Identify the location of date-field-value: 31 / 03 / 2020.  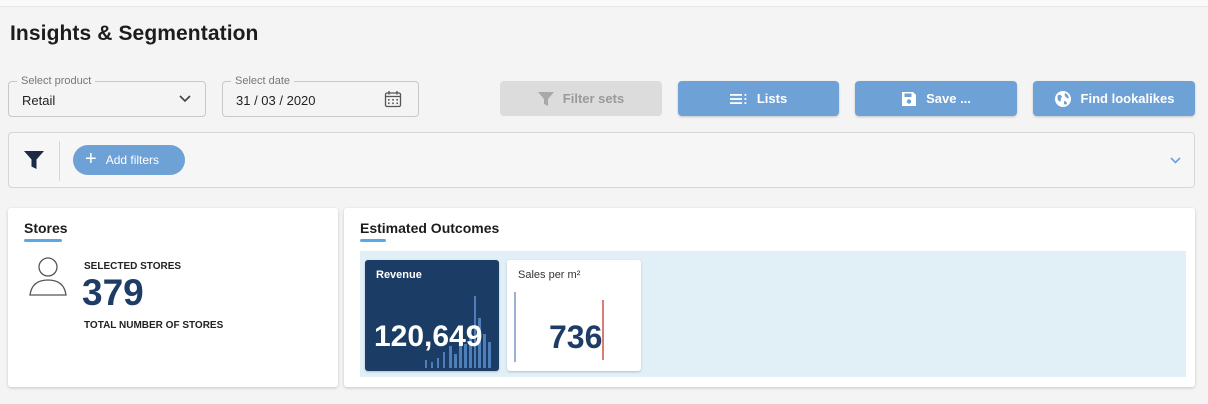
(276, 100).